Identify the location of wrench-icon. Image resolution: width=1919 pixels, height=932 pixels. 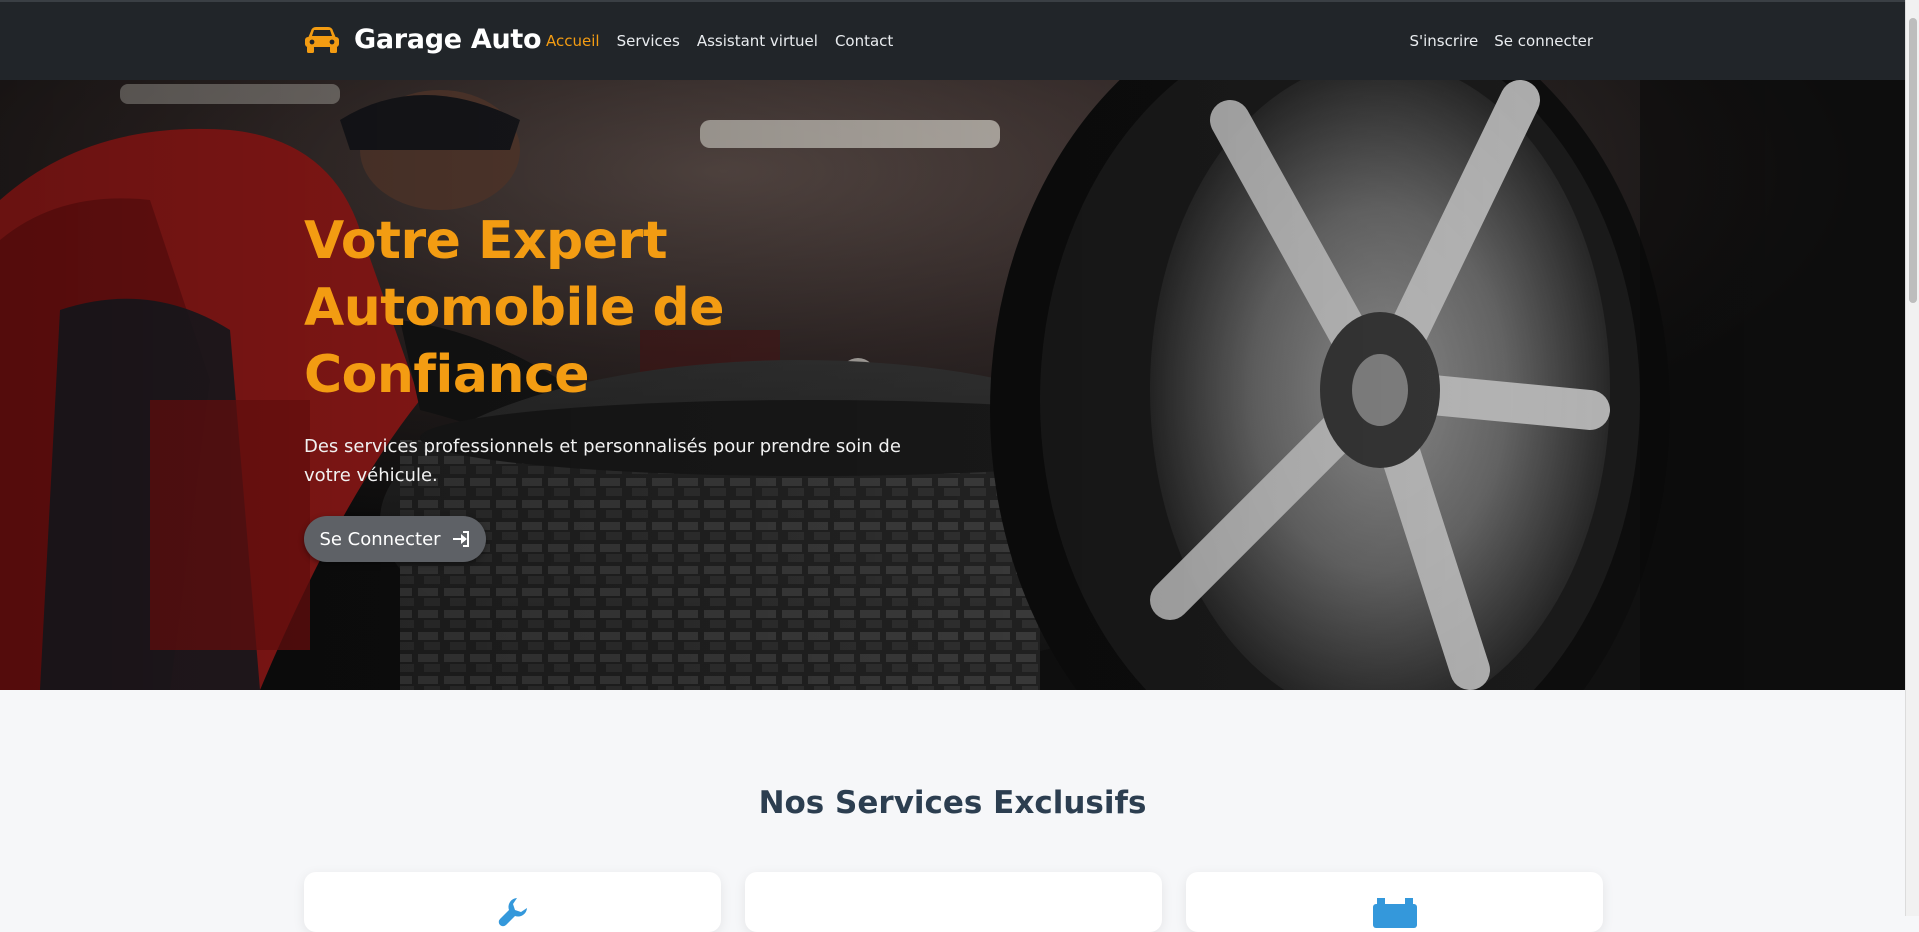
(512, 912).